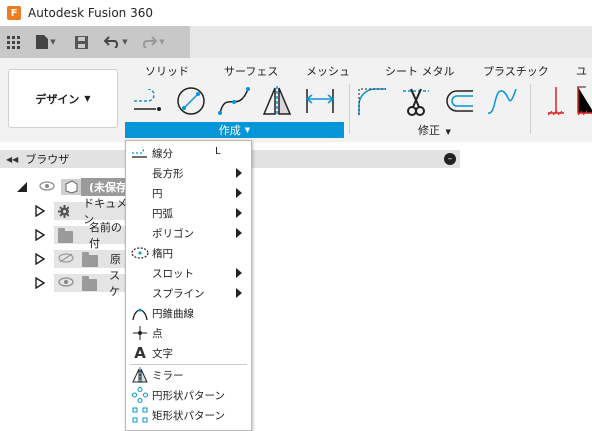 The image size is (592, 431). Describe the element at coordinates (140, 153) in the screenshot. I see `line-icon` at that location.